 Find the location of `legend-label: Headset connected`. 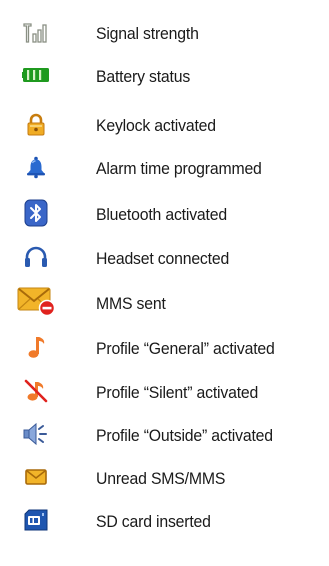

legend-label: Headset connected is located at coordinates (163, 258).